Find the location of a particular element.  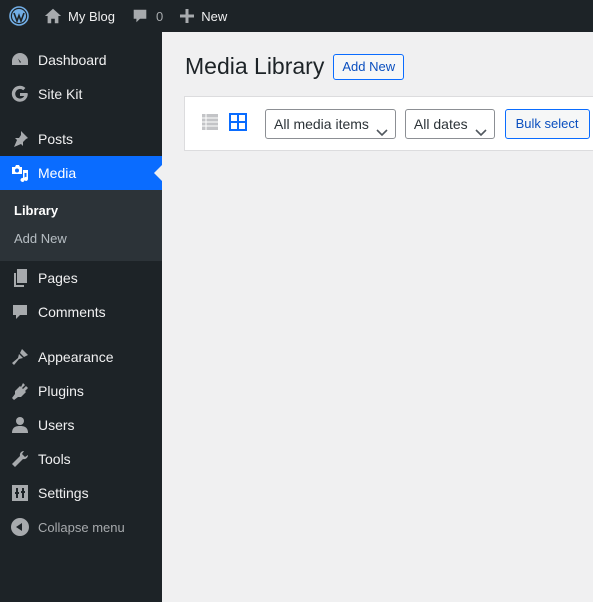

media-submenu: Library Add New is located at coordinates (81, 225).